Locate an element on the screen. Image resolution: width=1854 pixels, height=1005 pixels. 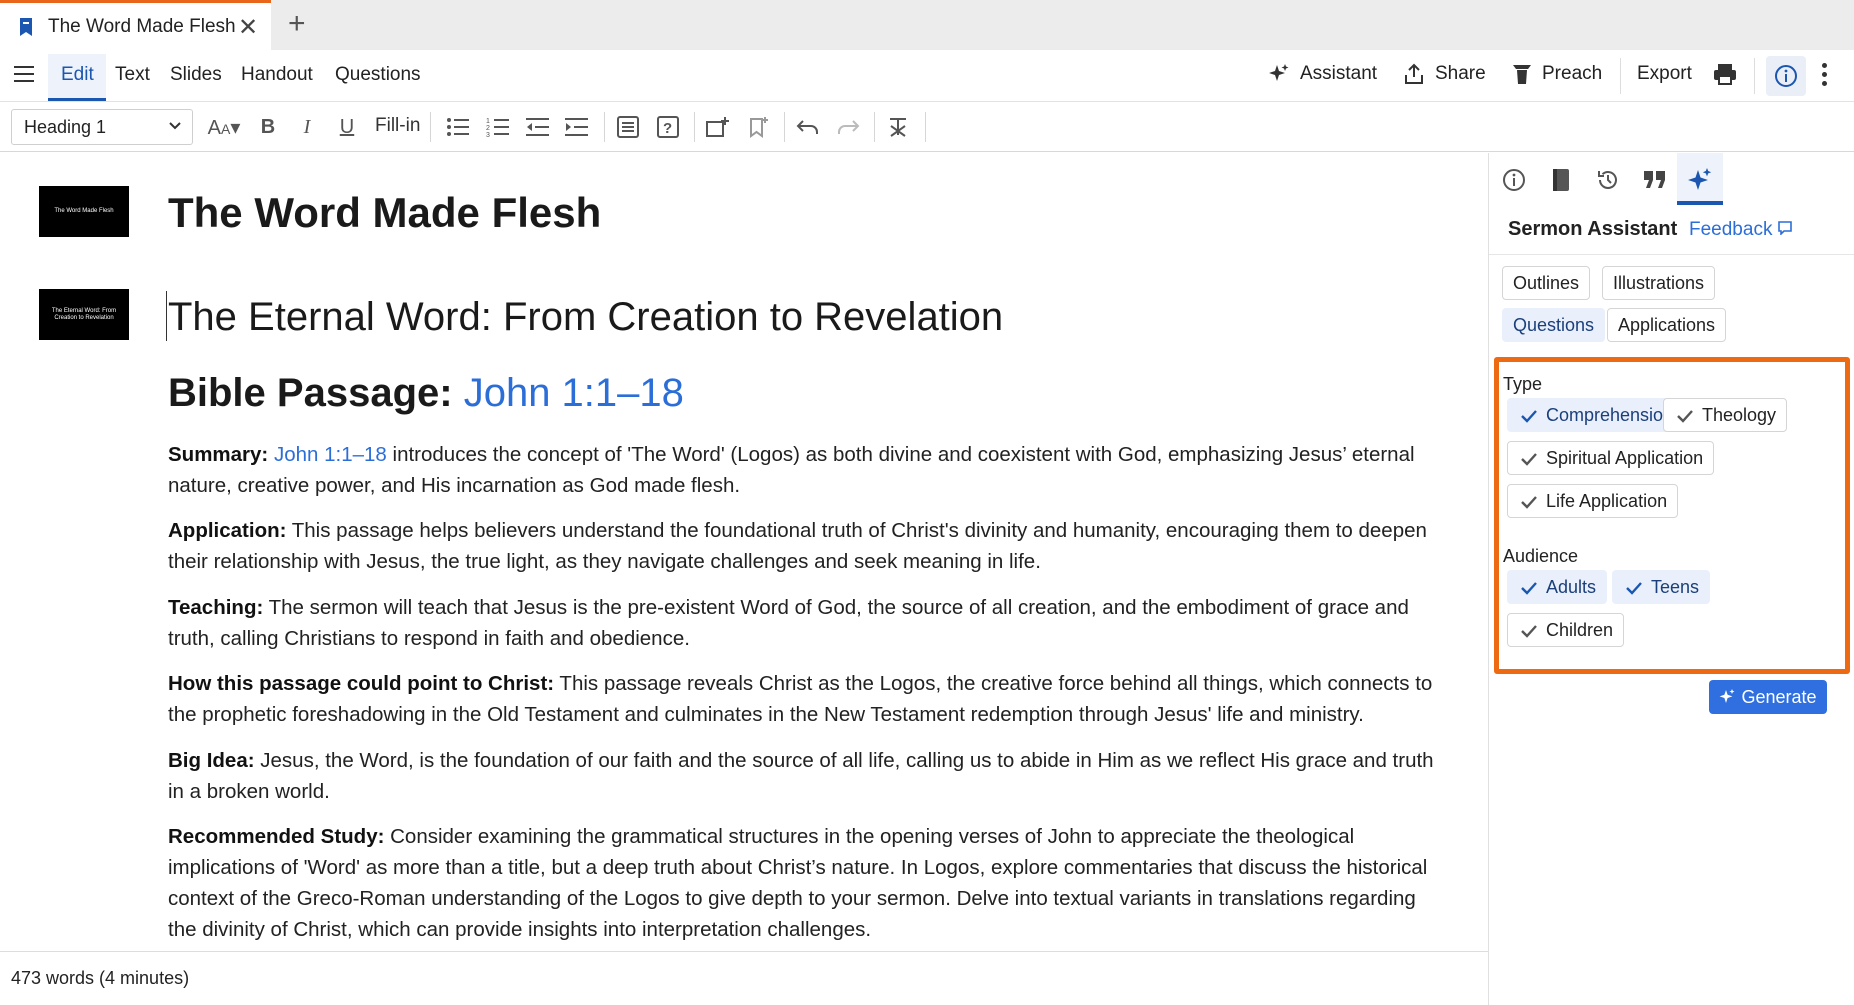
preach-button: Preach is located at coordinates (1557, 74).